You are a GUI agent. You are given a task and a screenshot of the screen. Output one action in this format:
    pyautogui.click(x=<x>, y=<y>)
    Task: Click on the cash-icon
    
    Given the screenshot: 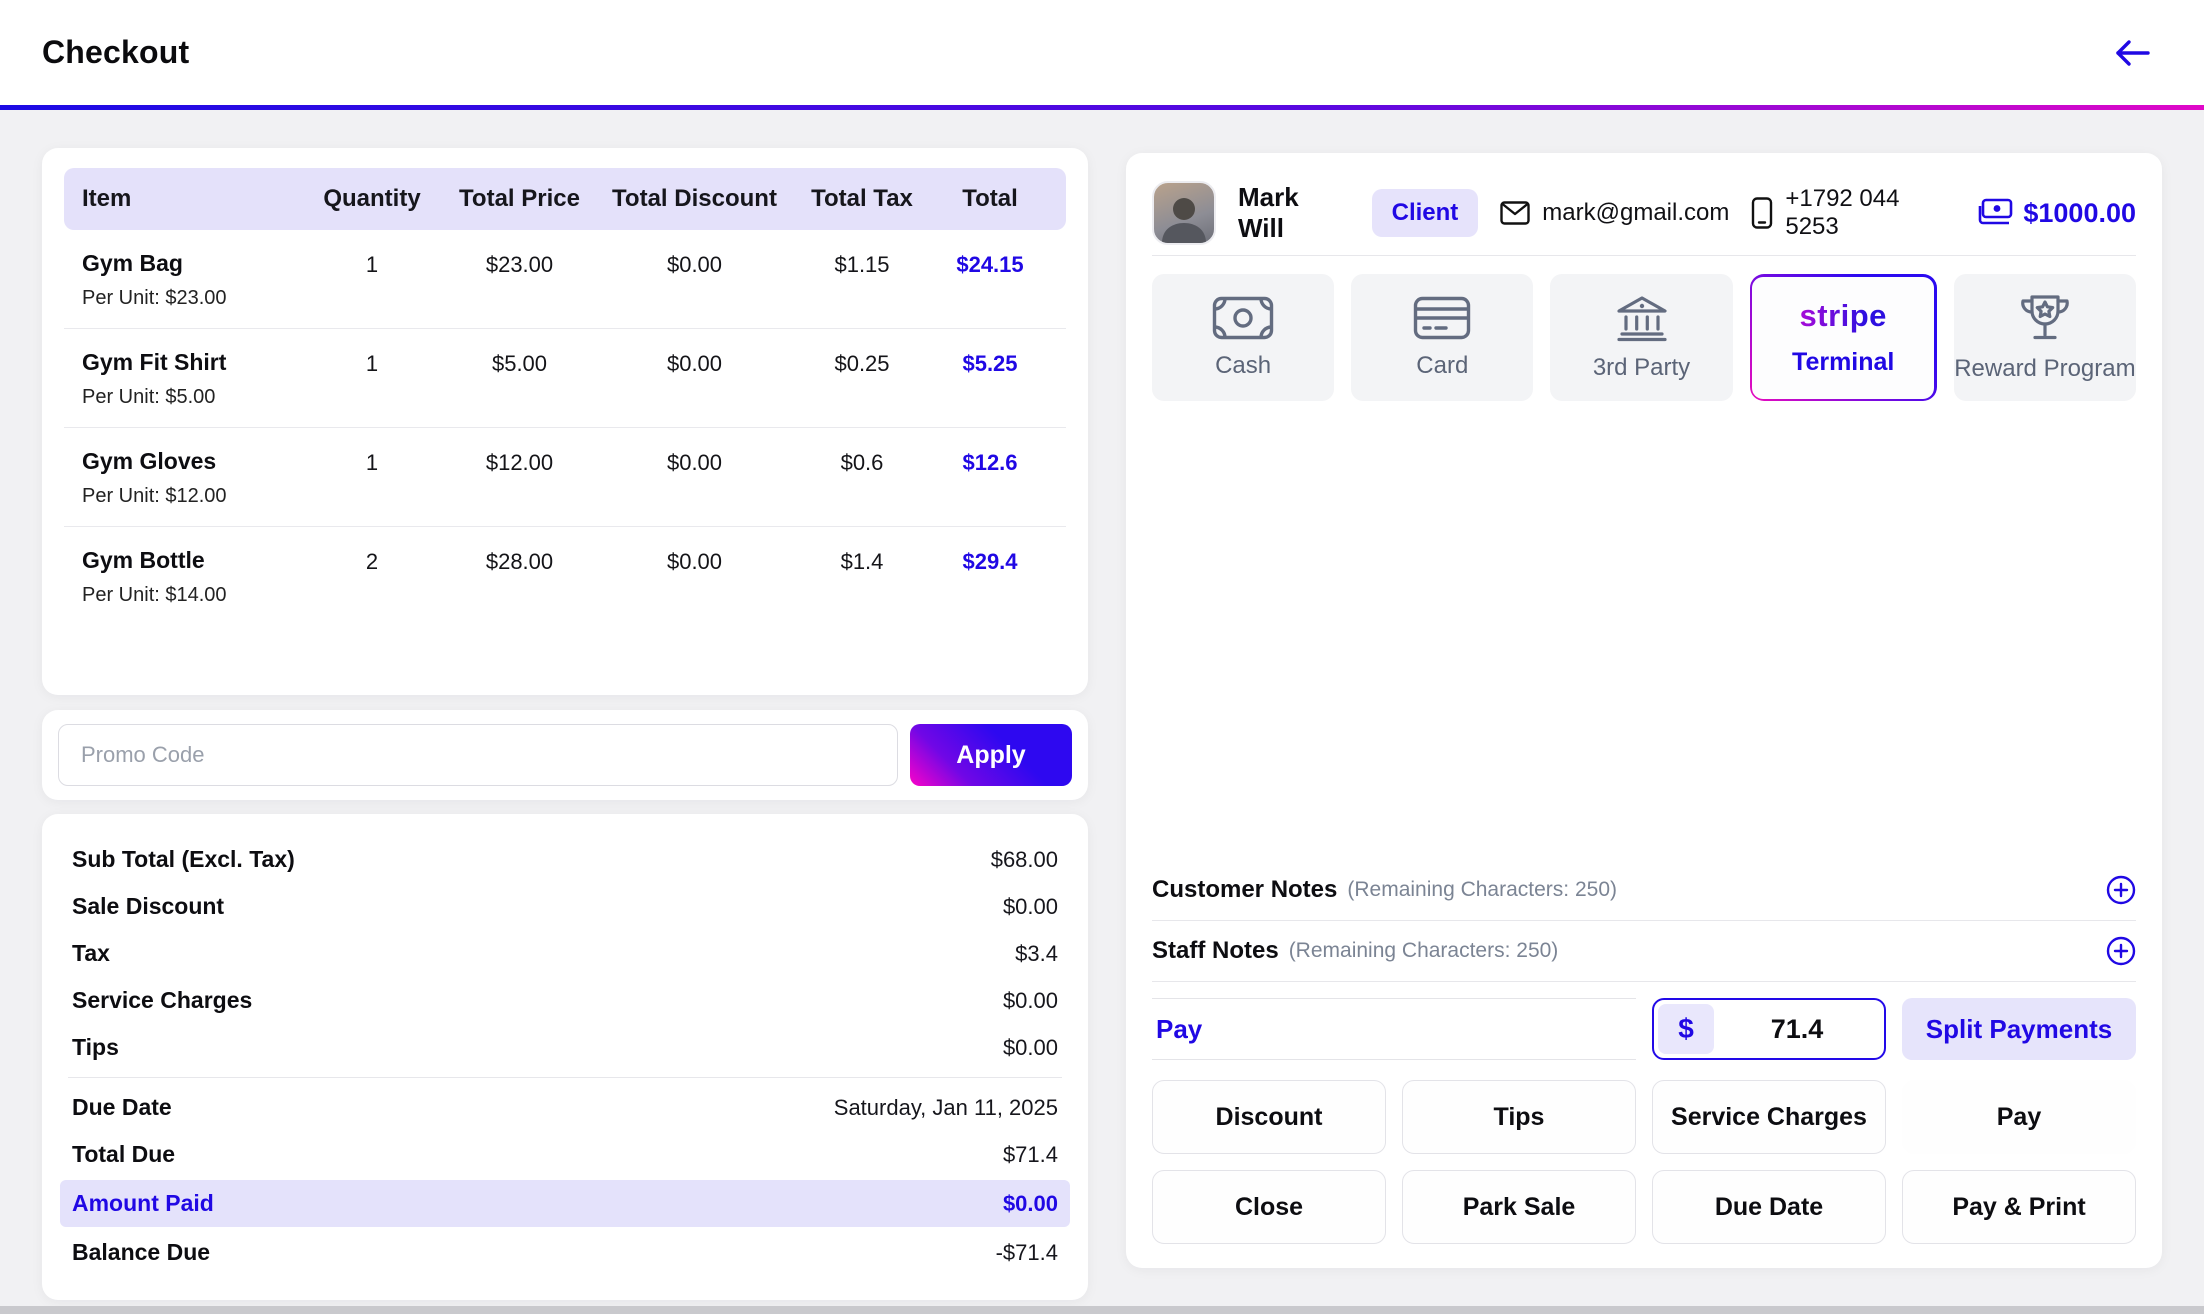 What is the action you would take?
    pyautogui.click(x=1243, y=318)
    